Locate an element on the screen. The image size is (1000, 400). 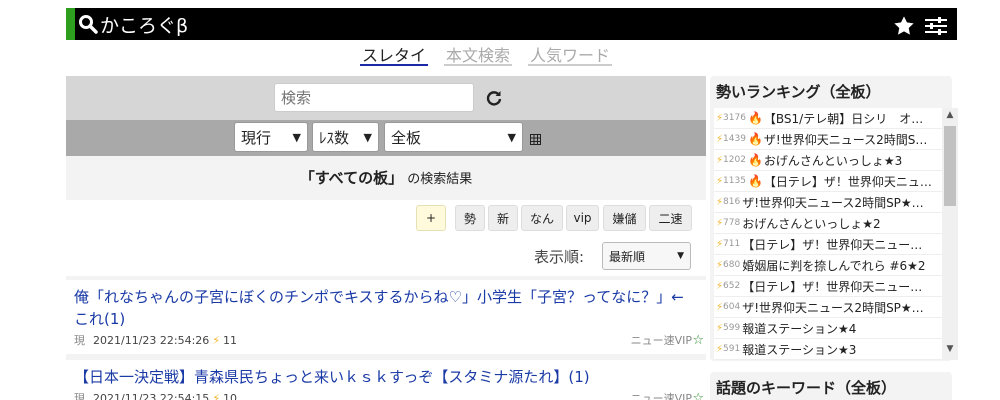
ranking-momentum: 778 is located at coordinates (732, 223).